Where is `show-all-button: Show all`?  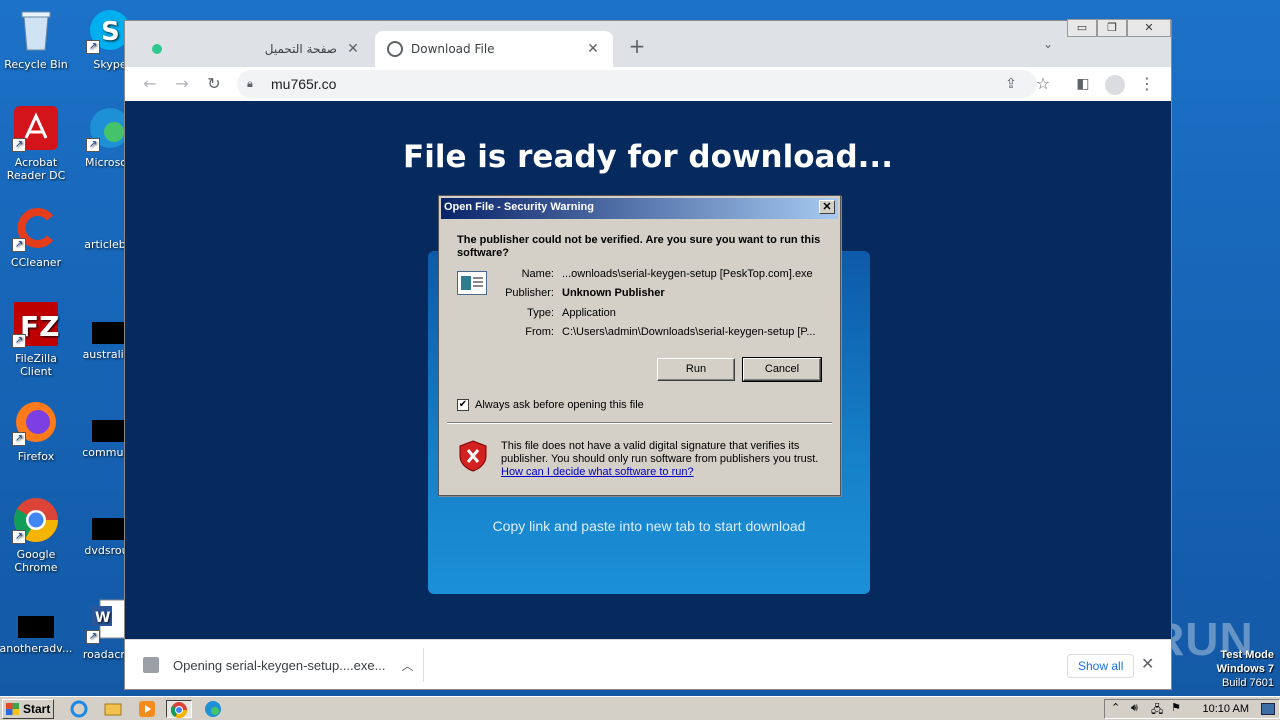
show-all-button: Show all is located at coordinates (1101, 666).